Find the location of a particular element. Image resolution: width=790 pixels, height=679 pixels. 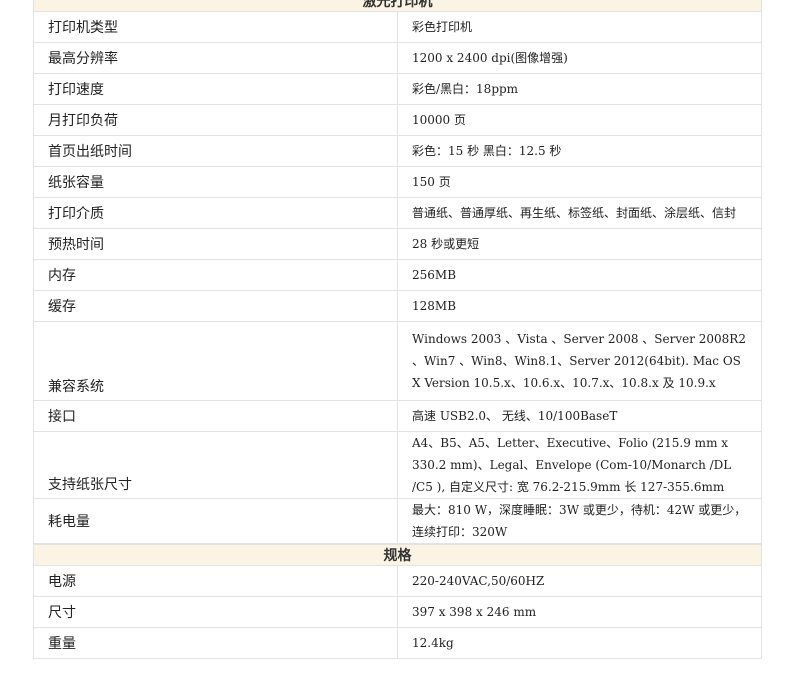

row-value: 150 页 is located at coordinates (579, 182).